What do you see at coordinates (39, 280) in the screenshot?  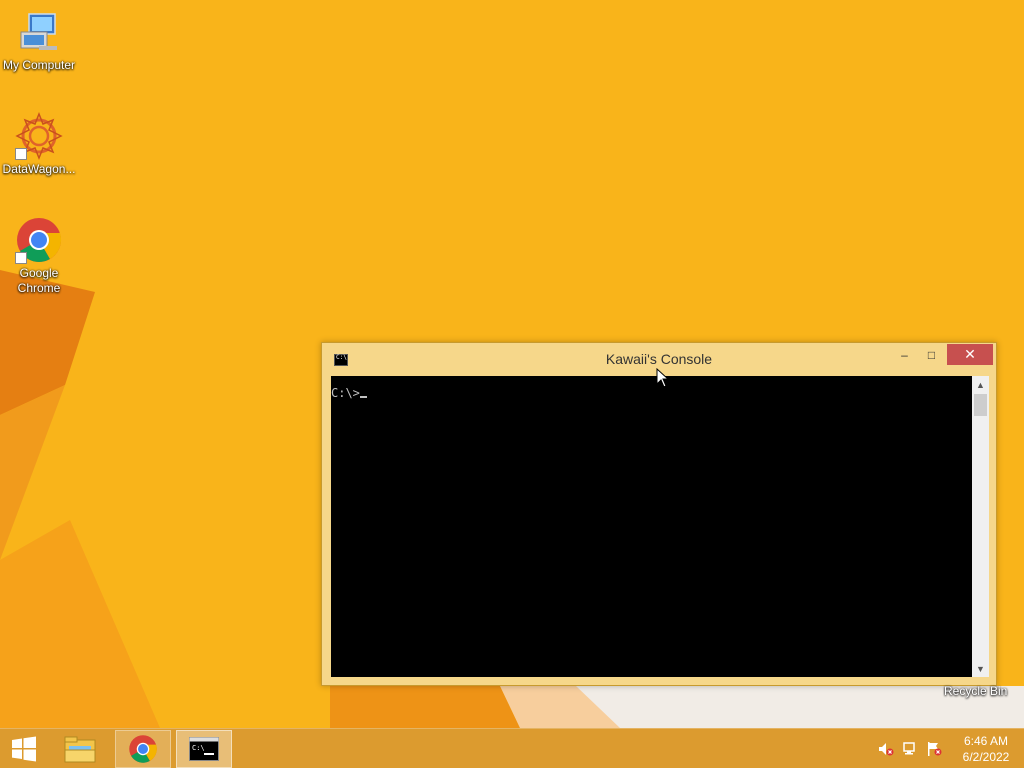 I see `desktop-icon-label: Google Chrome` at bounding box center [39, 280].